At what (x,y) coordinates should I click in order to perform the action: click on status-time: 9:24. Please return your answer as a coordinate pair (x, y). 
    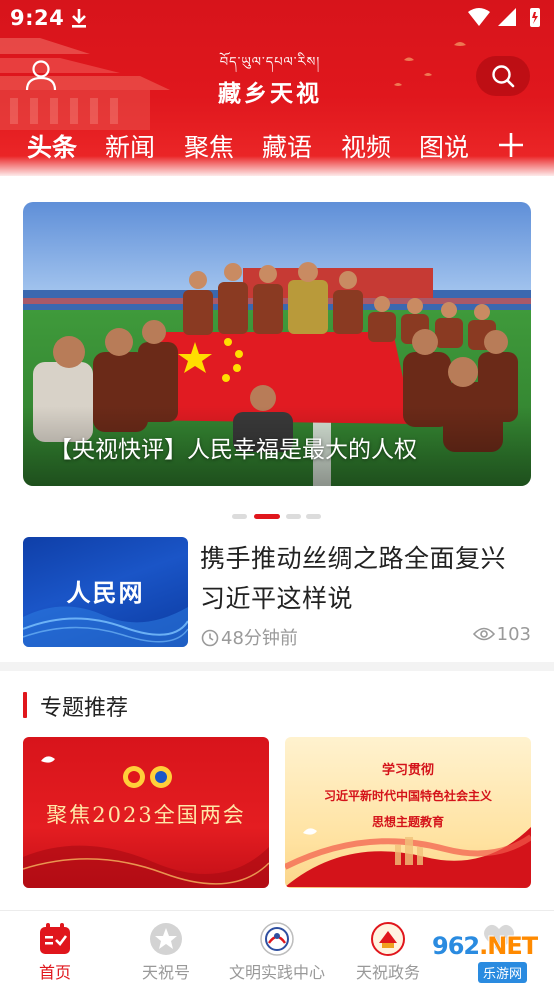
    Looking at the image, I should click on (37, 18).